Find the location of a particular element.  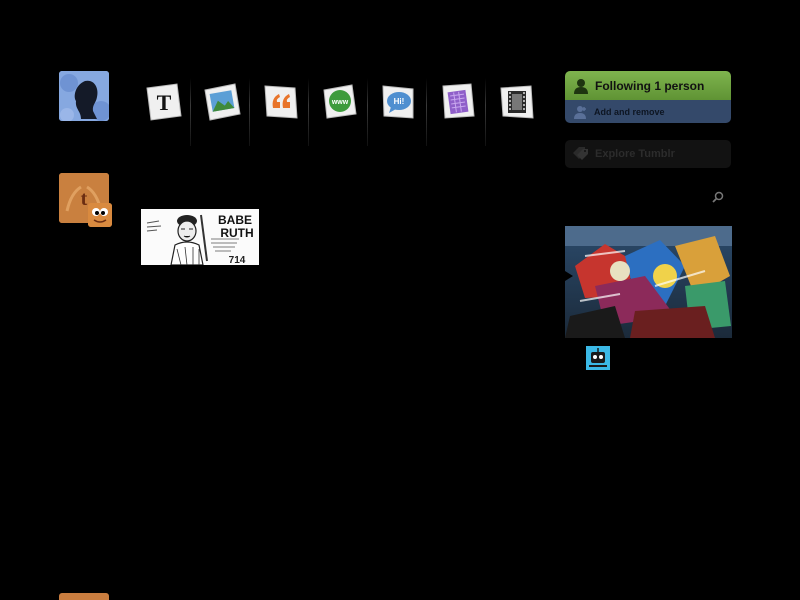

following-button: Following 1 person is located at coordinates (648, 85).